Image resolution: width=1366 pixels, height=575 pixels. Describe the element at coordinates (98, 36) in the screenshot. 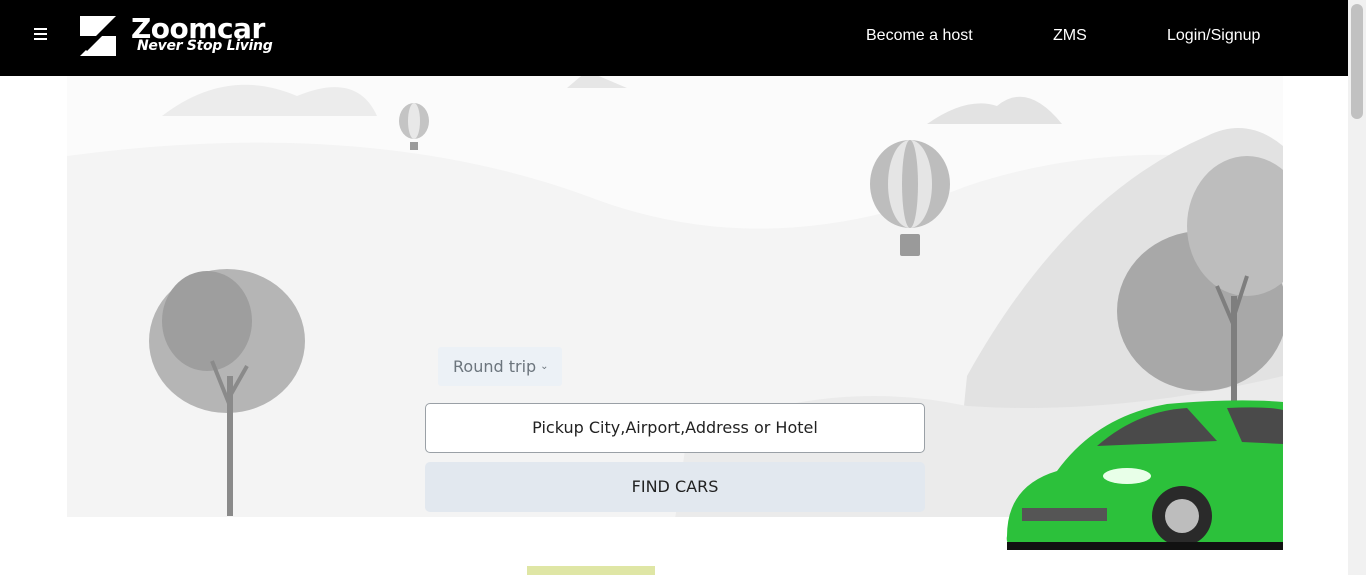

I see `zoomcar-logo-icon` at that location.